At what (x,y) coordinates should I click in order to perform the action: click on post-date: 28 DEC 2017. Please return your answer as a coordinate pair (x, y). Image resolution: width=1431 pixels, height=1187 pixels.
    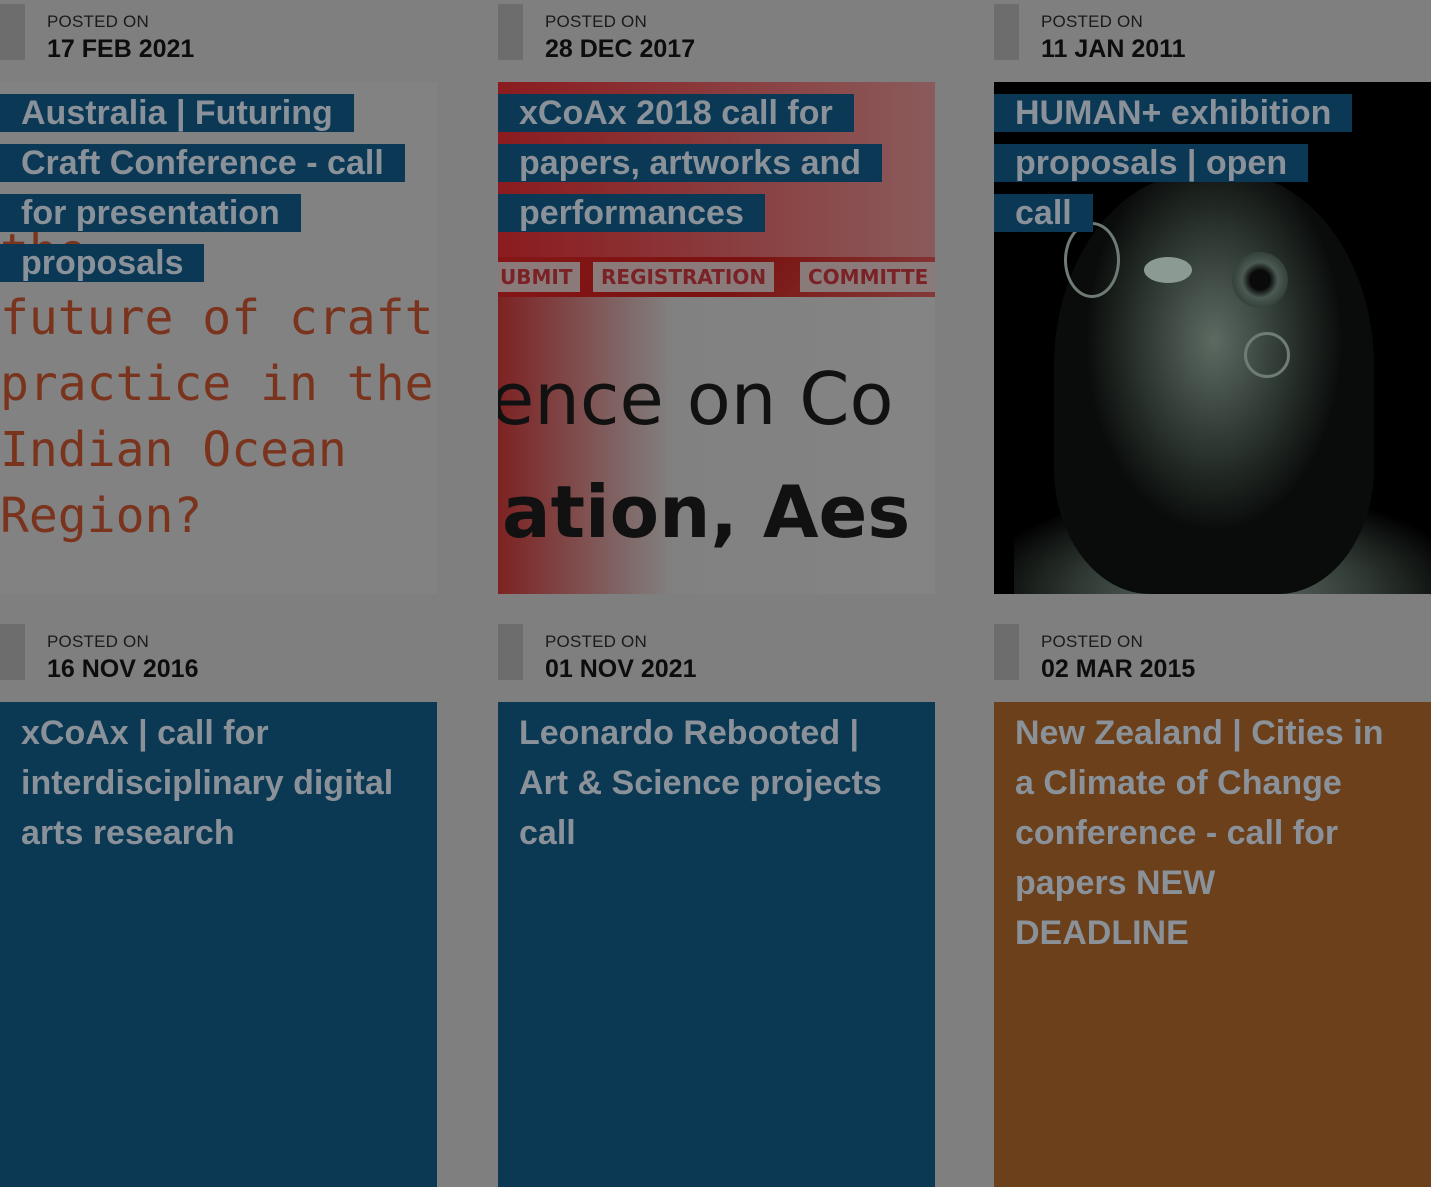
    Looking at the image, I should click on (620, 49).